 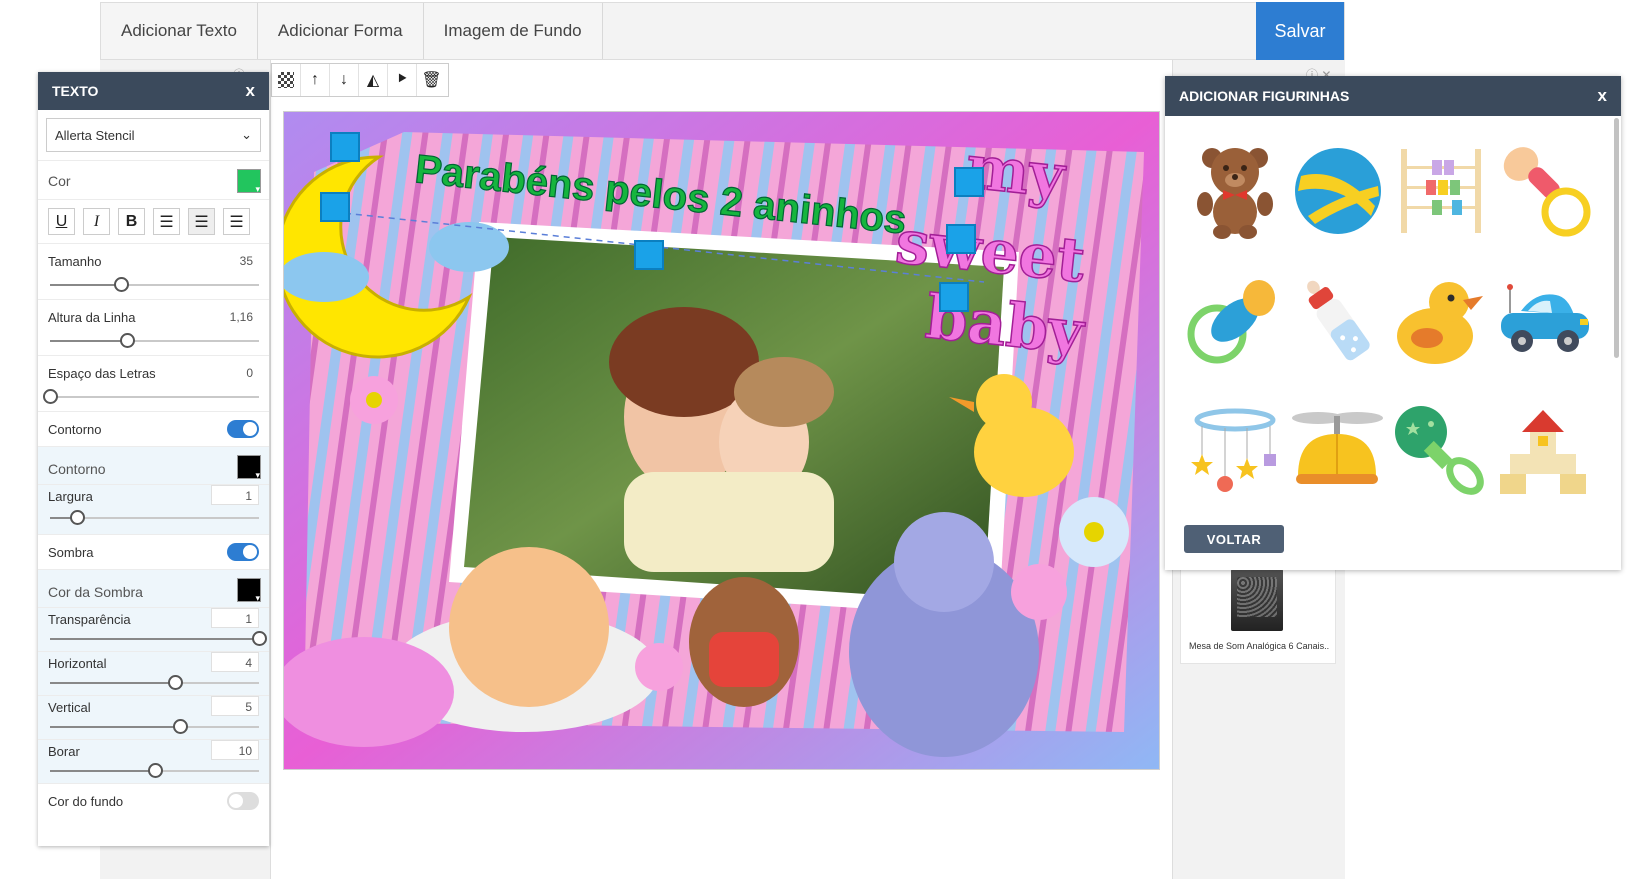 I want to click on sticker-propeller-cap, so click(x=1337, y=451).